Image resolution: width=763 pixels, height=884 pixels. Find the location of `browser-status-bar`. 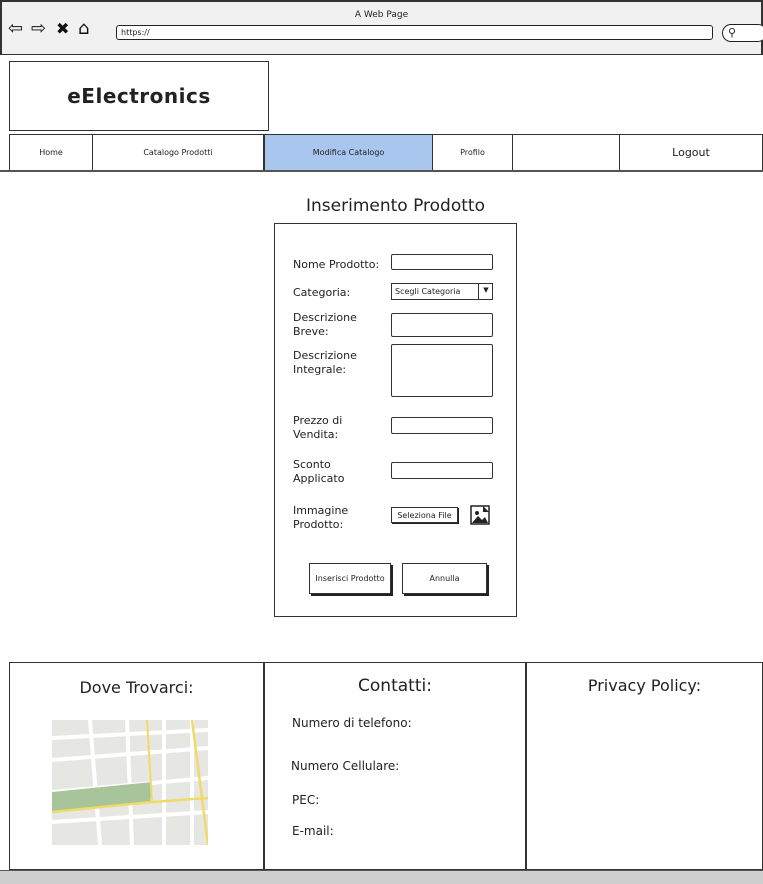

browser-status-bar is located at coordinates (381, 877).